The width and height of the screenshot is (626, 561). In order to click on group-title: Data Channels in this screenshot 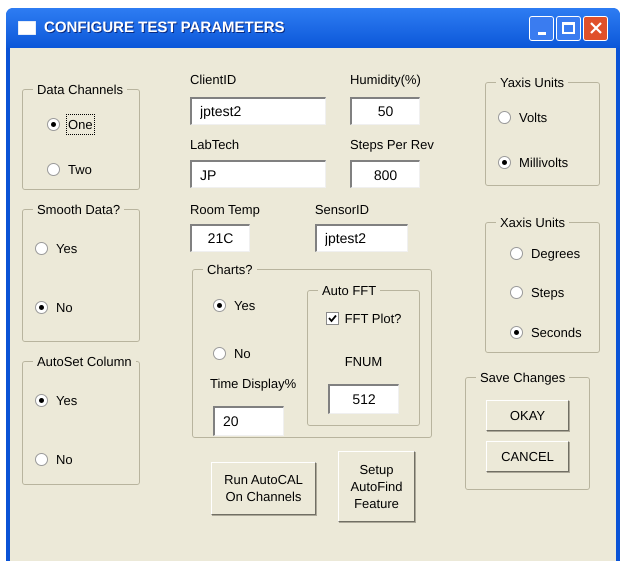, I will do `click(80, 90)`.